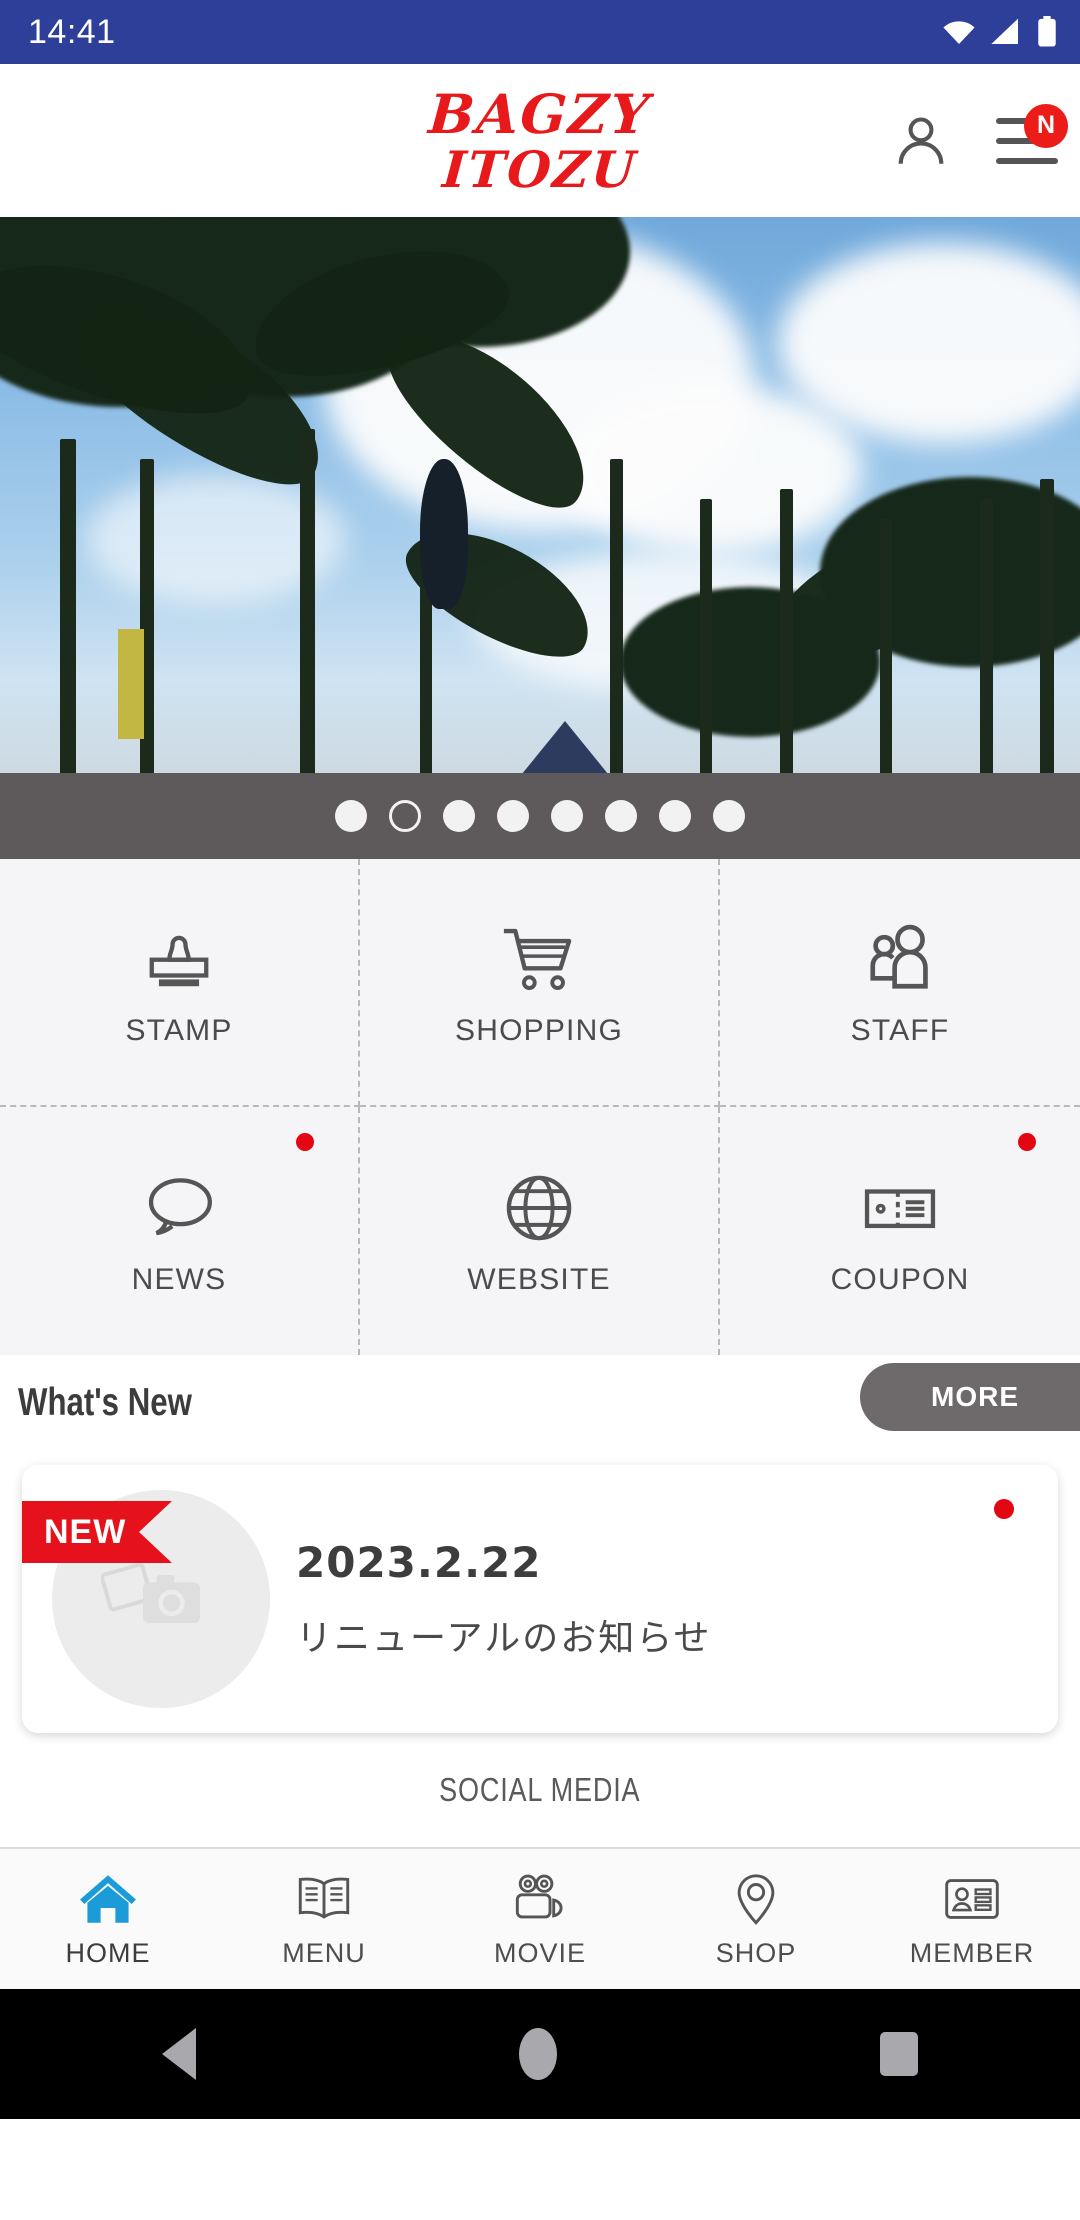  Describe the element at coordinates (900, 1030) in the screenshot. I see `grid-item-label: STAFF` at that location.